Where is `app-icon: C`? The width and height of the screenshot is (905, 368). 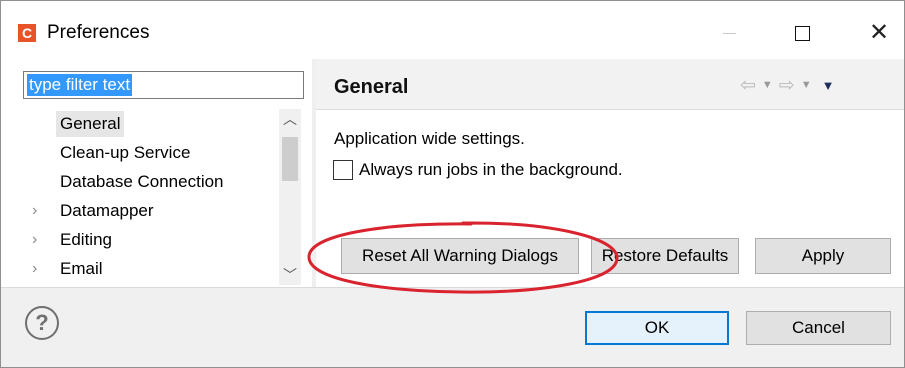 app-icon: C is located at coordinates (27, 33).